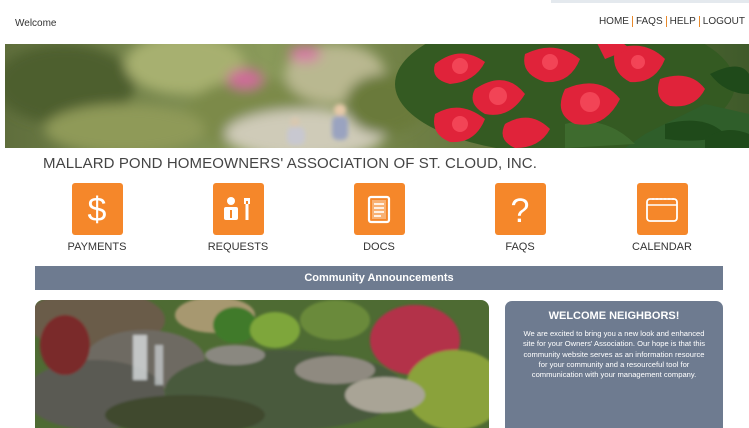 This screenshot has height=428, width=749. I want to click on top-navigation: HOME FAQS HELP LOGOUT, so click(672, 21).